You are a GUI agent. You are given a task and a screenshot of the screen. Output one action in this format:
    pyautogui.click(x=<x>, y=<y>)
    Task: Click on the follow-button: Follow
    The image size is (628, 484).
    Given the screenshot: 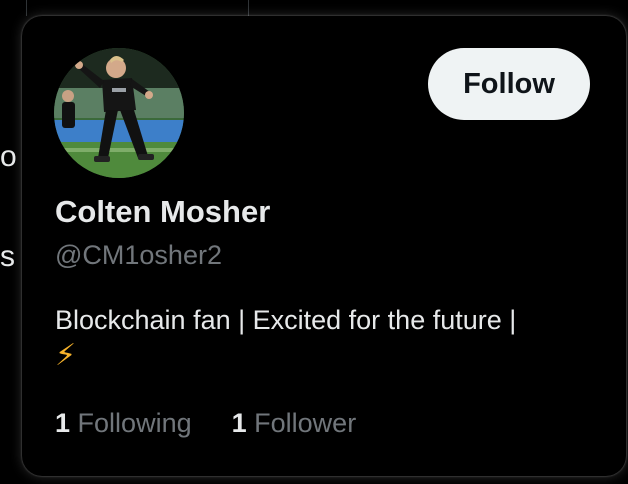 What is the action you would take?
    pyautogui.click(x=509, y=84)
    